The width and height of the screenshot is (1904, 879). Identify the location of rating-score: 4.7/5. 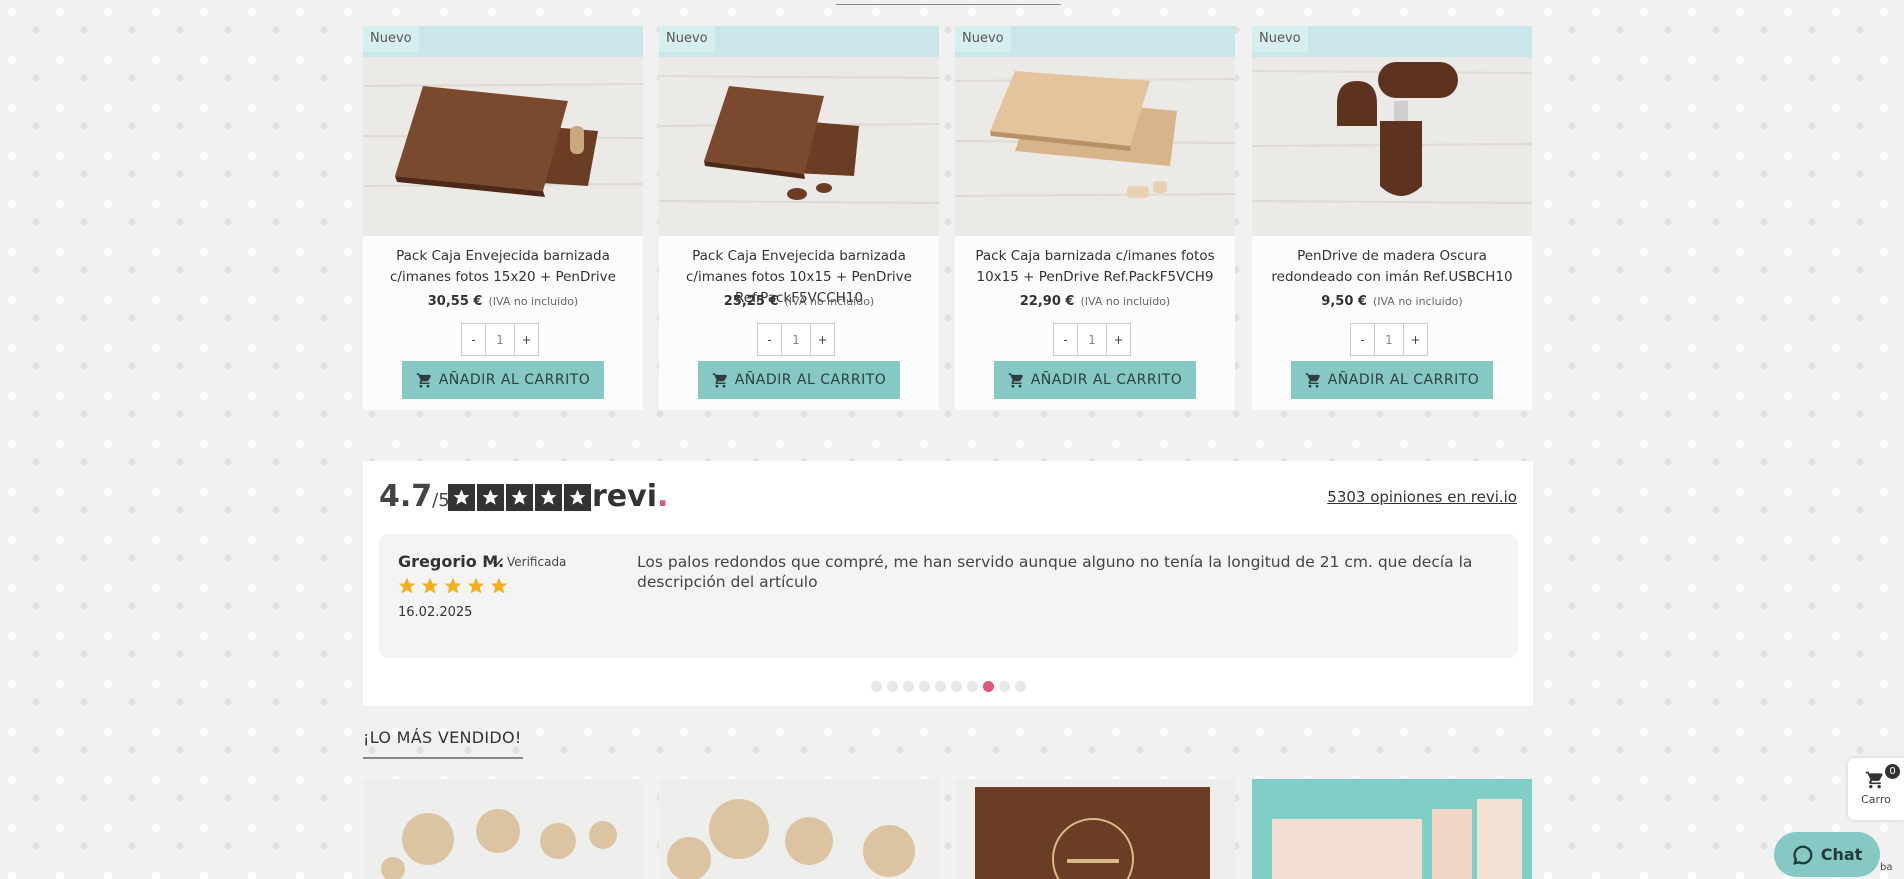
(414, 496).